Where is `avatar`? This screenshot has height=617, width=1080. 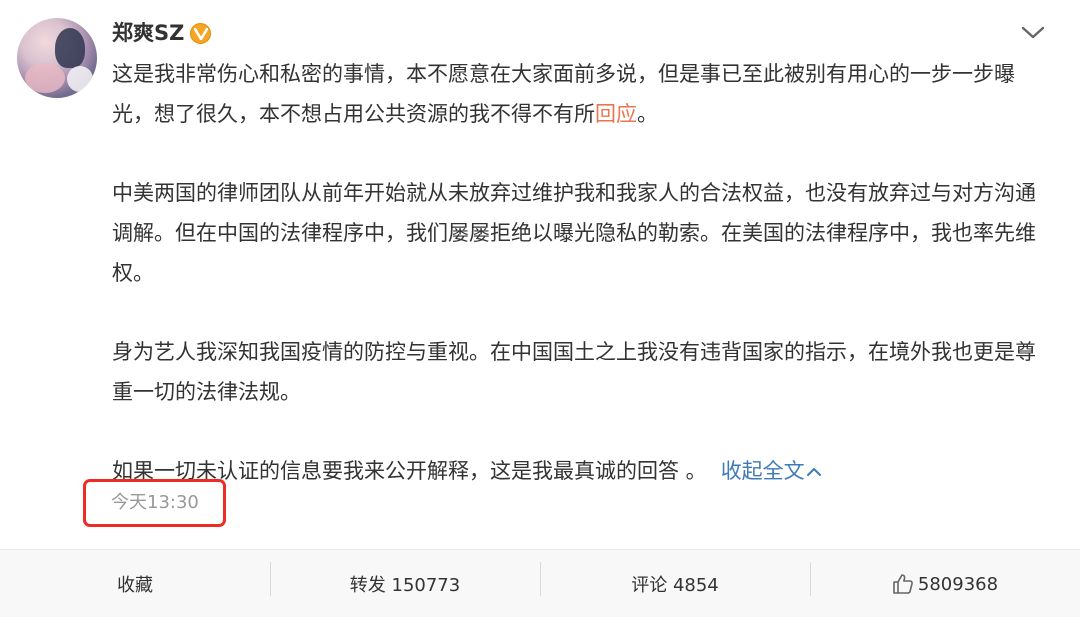
avatar is located at coordinates (57, 58).